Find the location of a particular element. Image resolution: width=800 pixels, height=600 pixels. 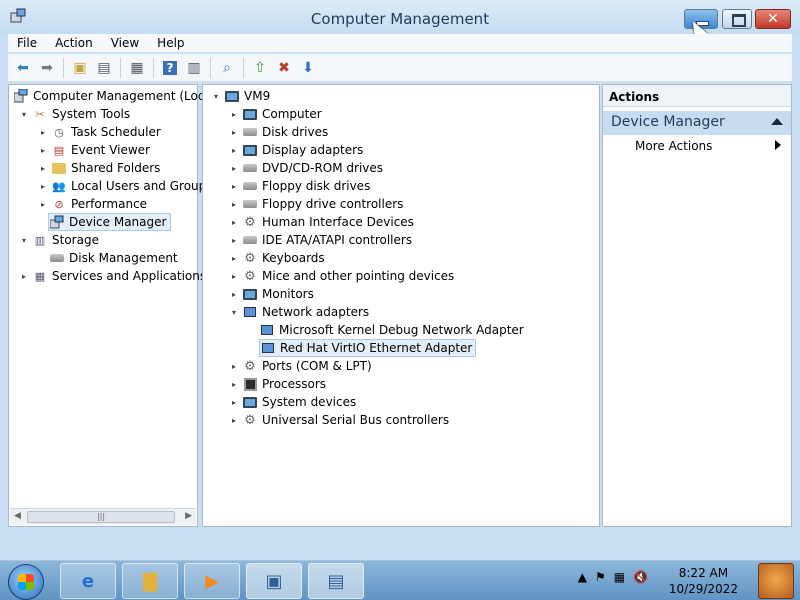

tree-item-device-manager: Device Manager is located at coordinates (110, 222).